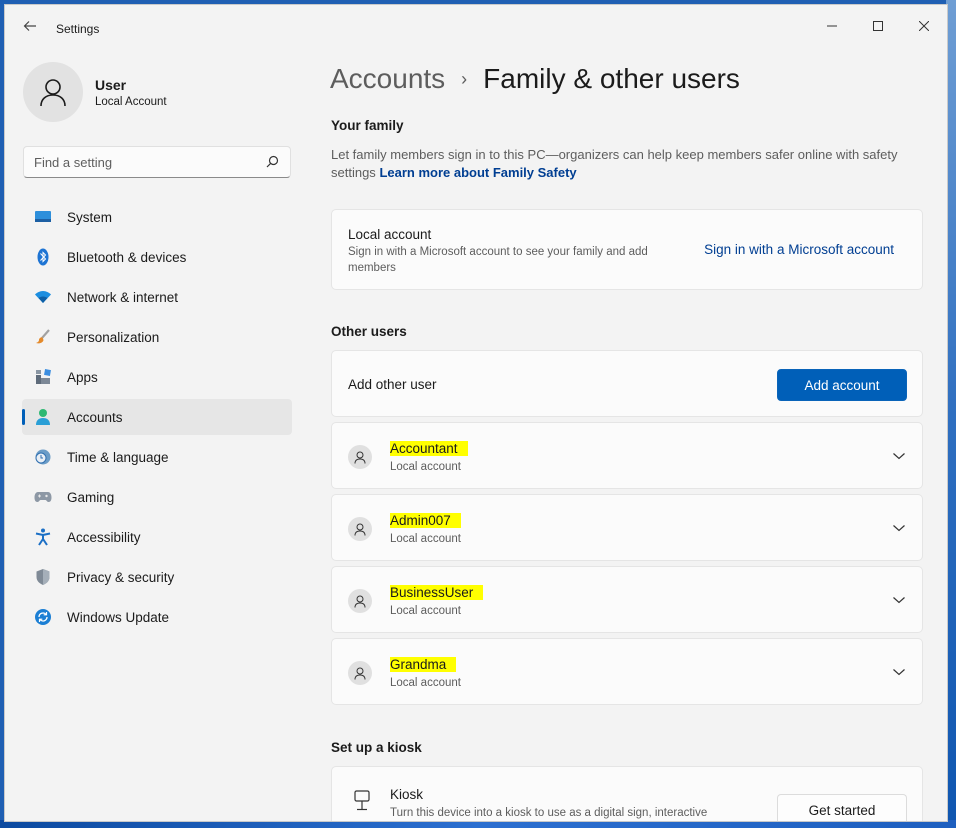 The image size is (956, 828). What do you see at coordinates (43, 377) in the screenshot?
I see `apps-icon` at bounding box center [43, 377].